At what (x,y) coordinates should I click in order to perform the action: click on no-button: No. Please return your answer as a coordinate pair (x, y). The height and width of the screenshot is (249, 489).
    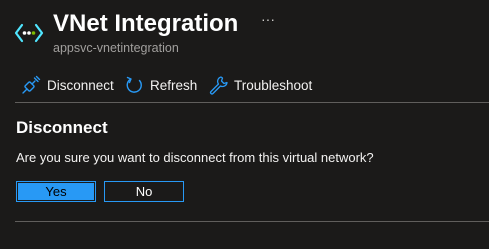
    Looking at the image, I should click on (144, 191).